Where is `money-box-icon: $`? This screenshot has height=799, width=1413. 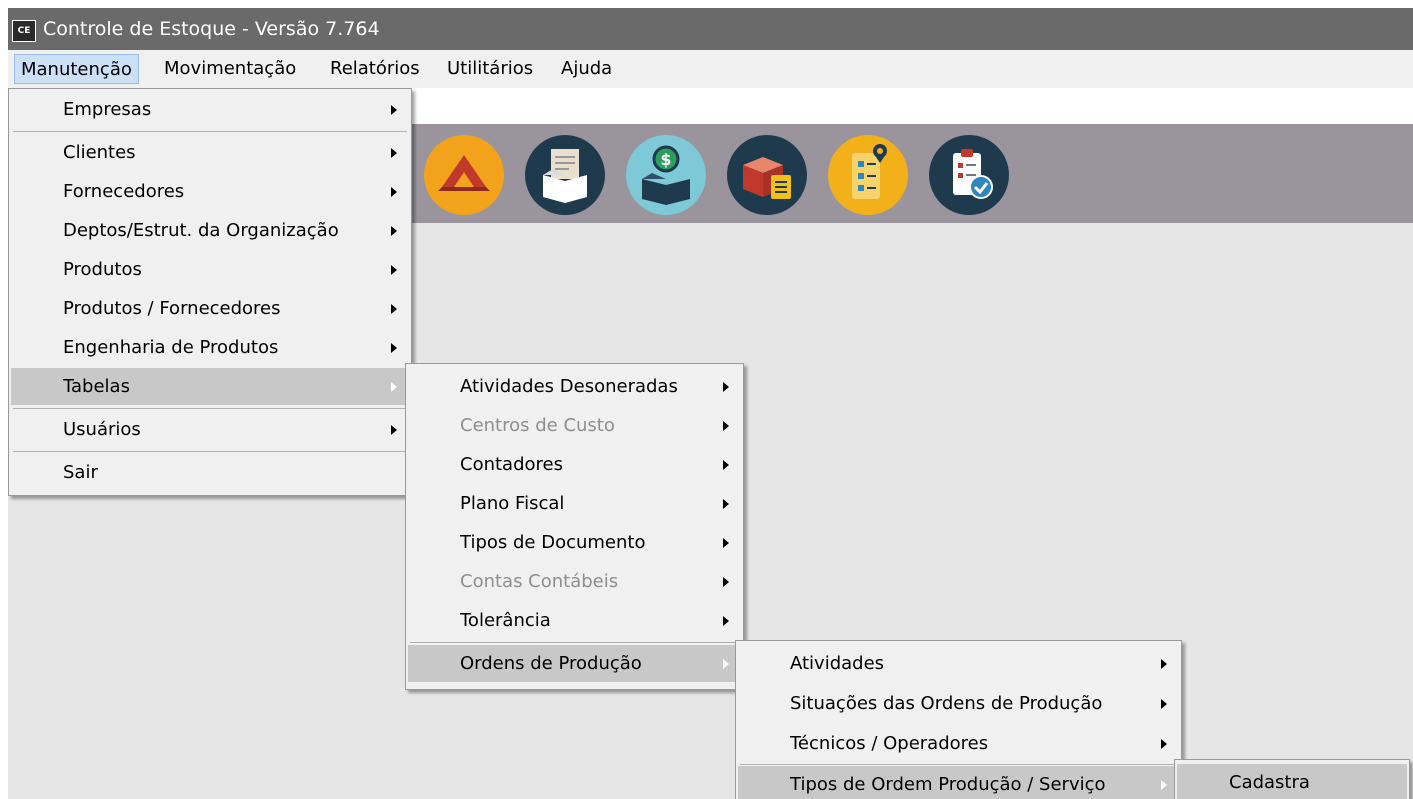 money-box-icon: $ is located at coordinates (666, 175).